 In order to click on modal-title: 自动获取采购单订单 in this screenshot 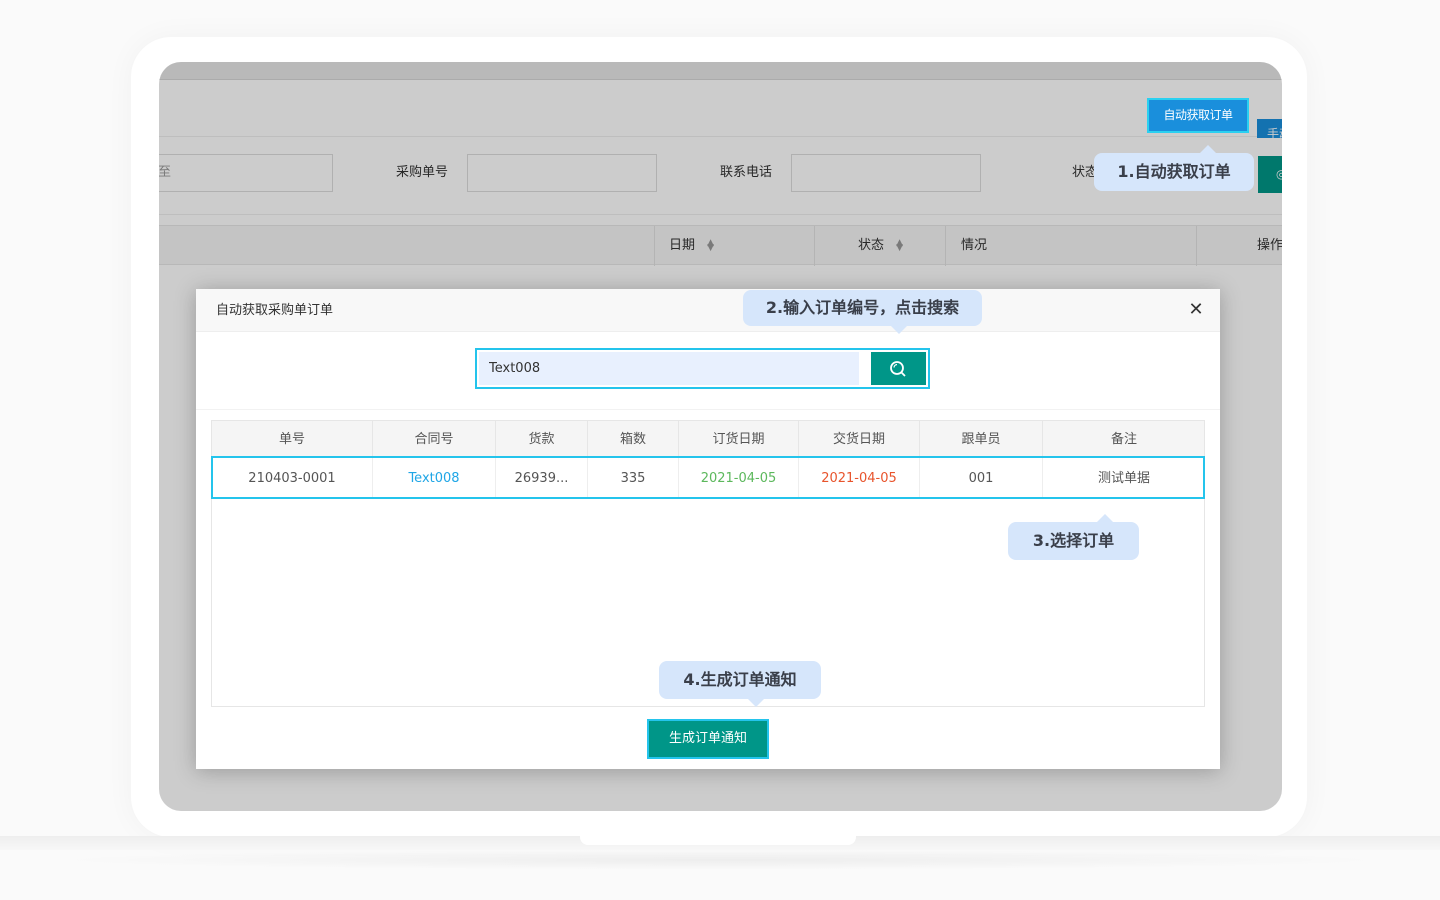, I will do `click(275, 310)`.